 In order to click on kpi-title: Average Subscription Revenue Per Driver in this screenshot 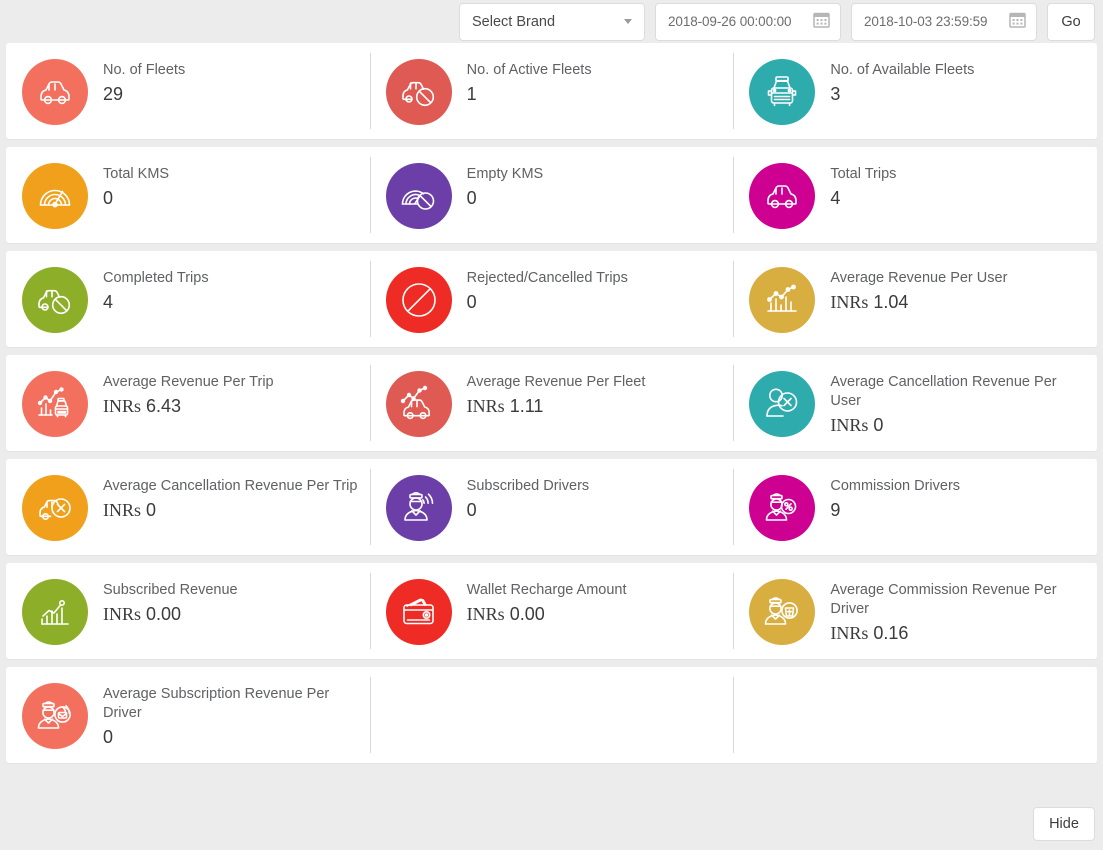, I will do `click(216, 704)`.